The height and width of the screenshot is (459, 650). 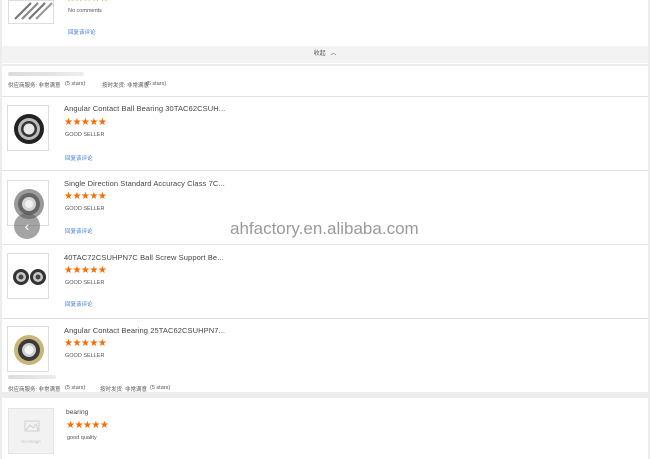 I want to click on collapse-label: 收起, so click(x=319, y=54).